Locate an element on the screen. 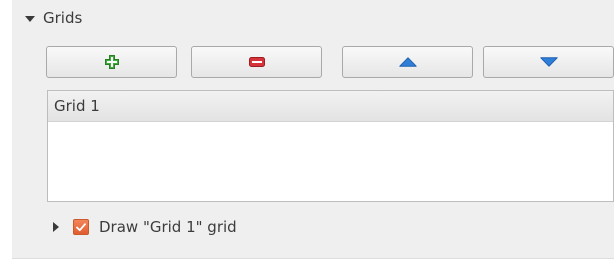 The width and height of the screenshot is (614, 267). draw-grid-row: Draw "Grid 1" grid is located at coordinates (145, 227).